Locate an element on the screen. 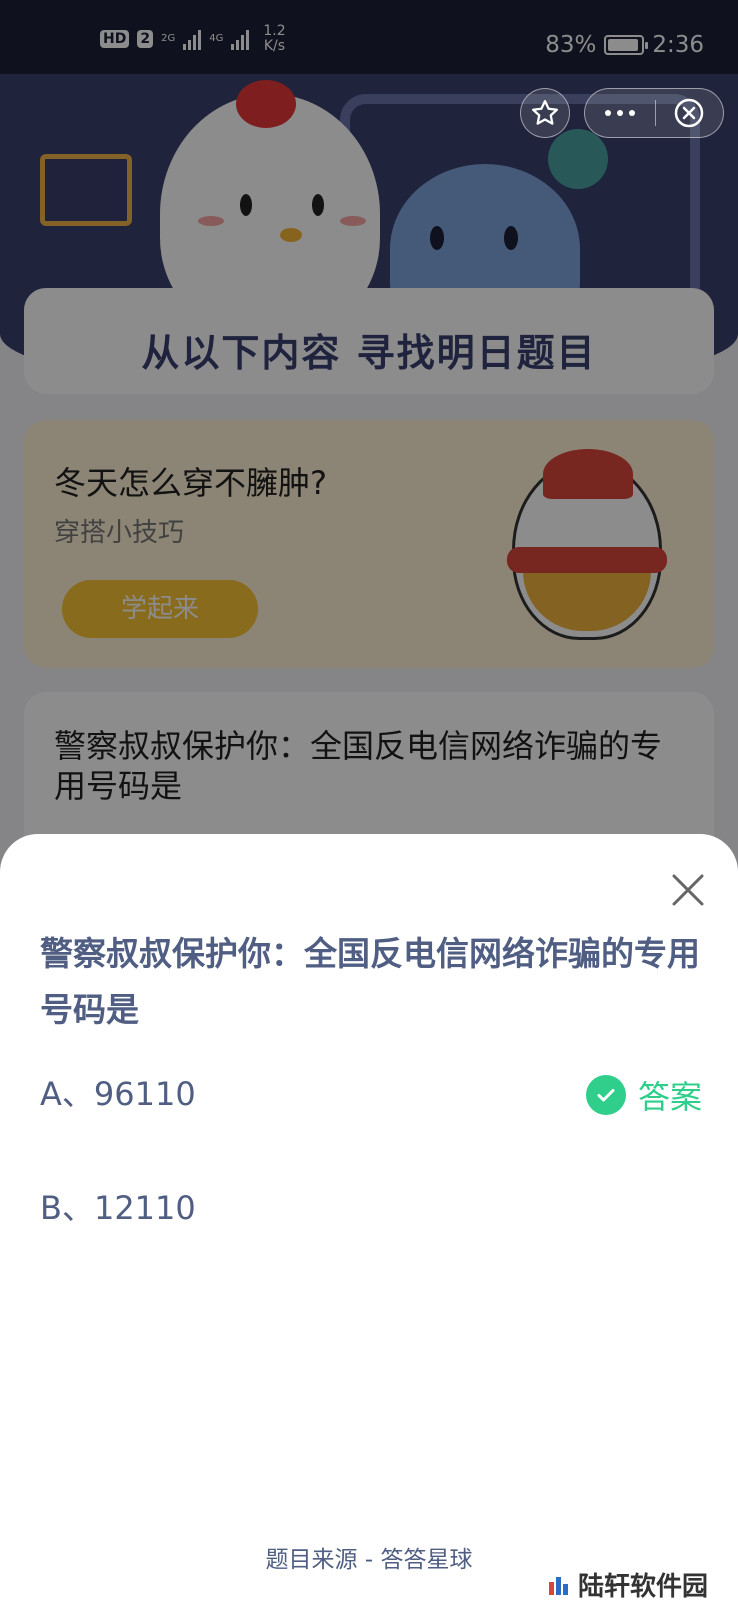 The image size is (738, 1600). exit-button is located at coordinates (690, 113).